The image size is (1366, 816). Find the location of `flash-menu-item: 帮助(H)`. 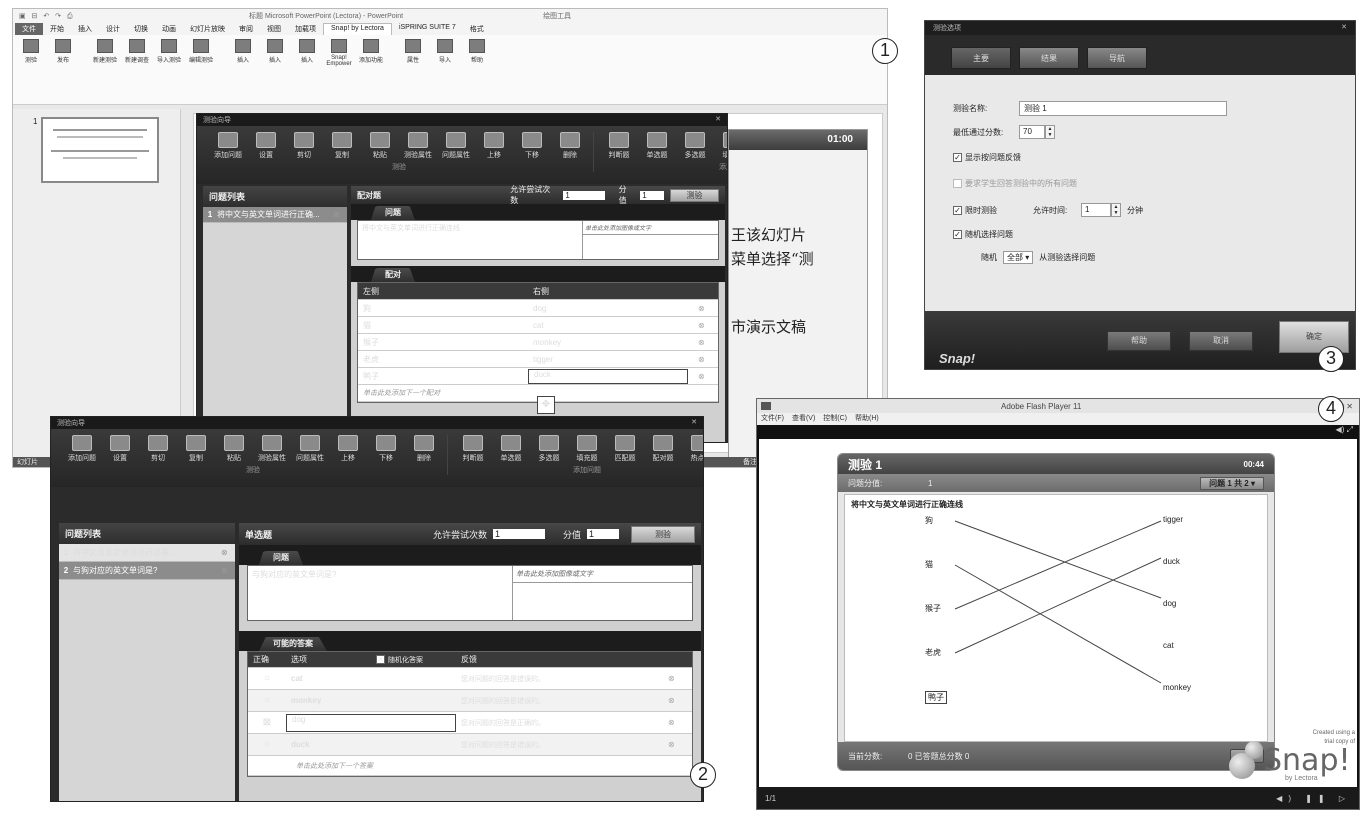

flash-menu-item: 帮助(H) is located at coordinates (867, 419).